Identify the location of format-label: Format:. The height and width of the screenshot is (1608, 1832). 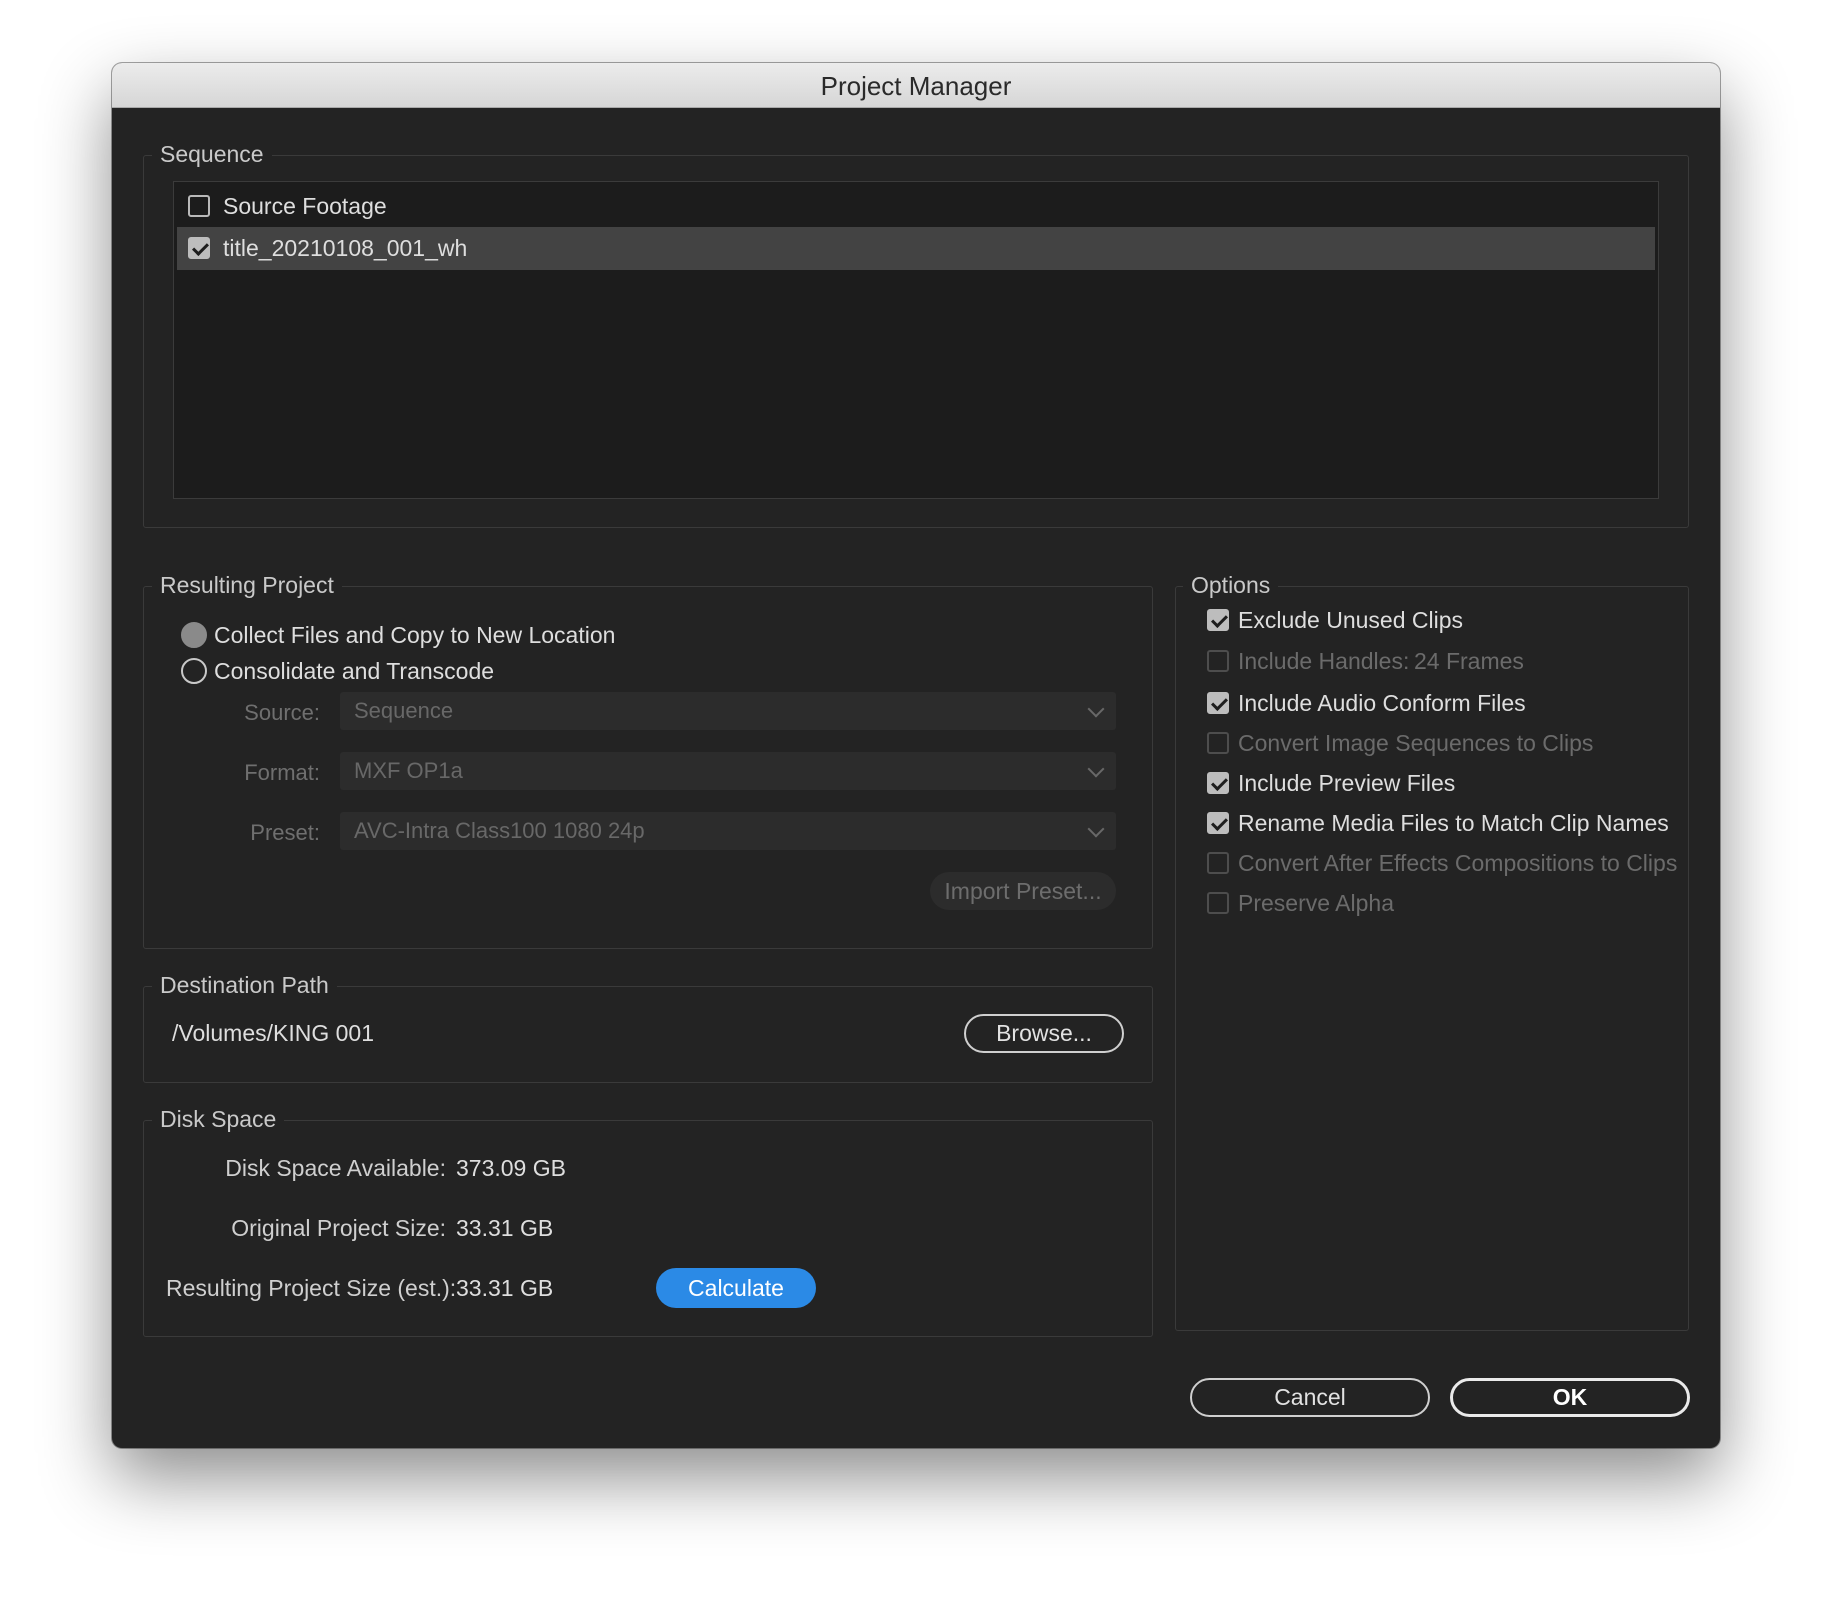
(282, 772).